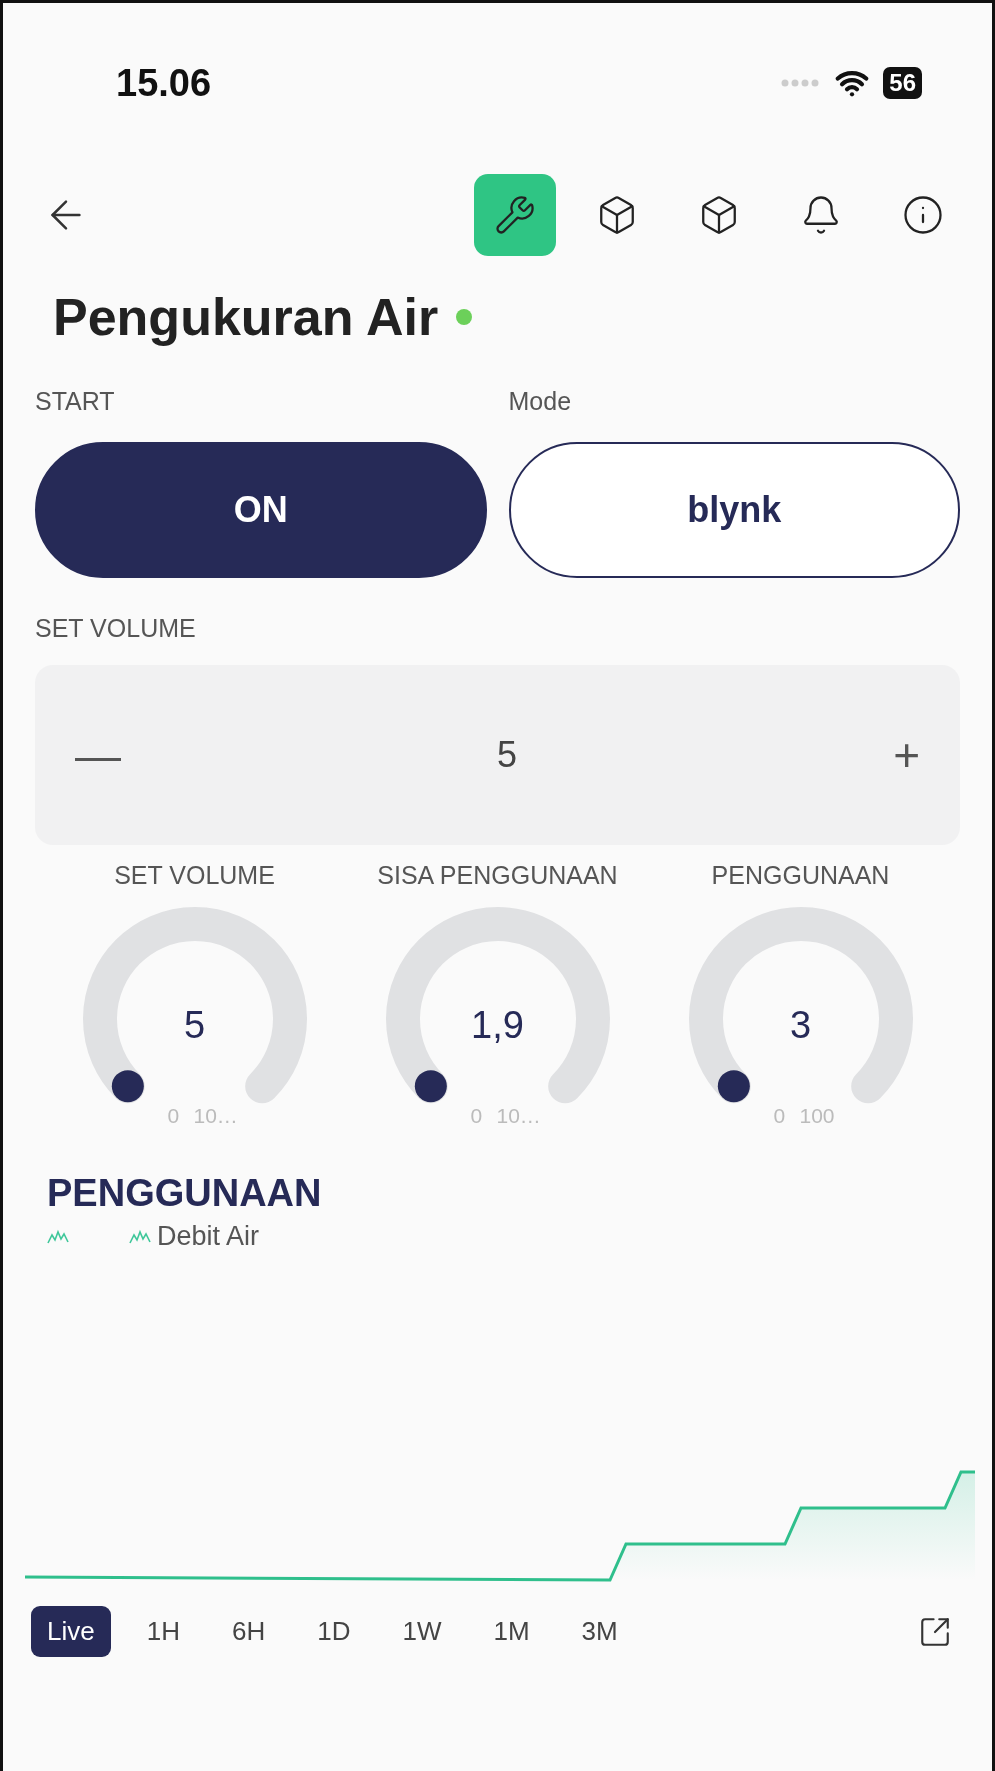  What do you see at coordinates (246, 317) in the screenshot?
I see `device-title: Pengukuran Air` at bounding box center [246, 317].